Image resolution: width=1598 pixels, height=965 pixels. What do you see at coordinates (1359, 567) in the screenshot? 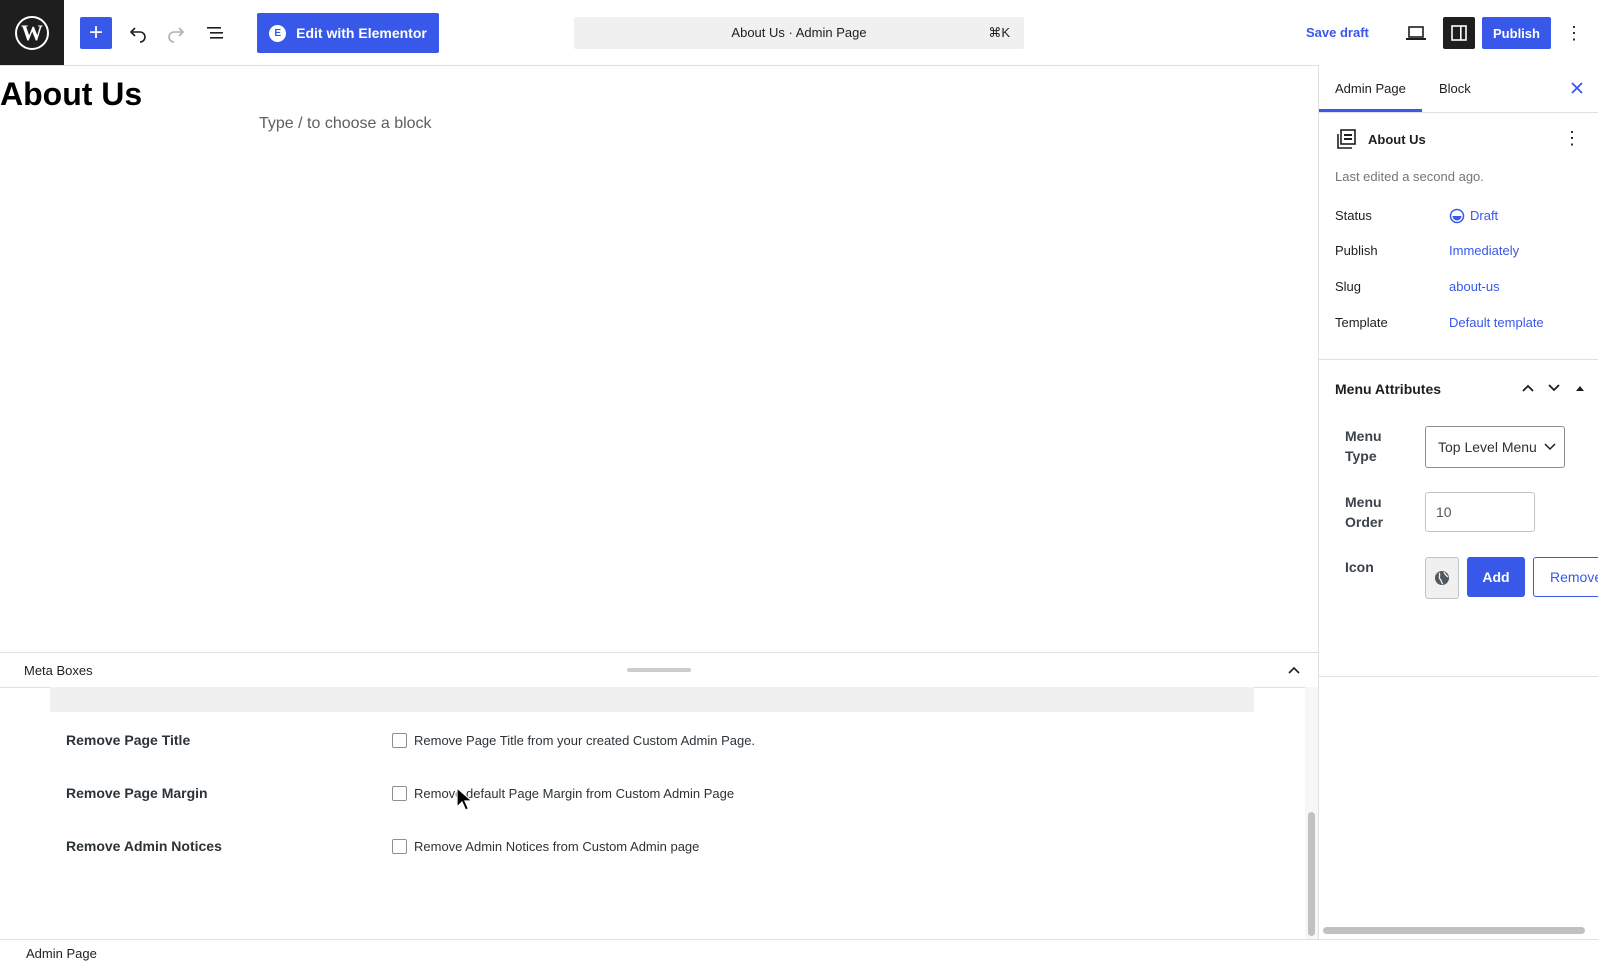
I see `icon-label: Icon` at bounding box center [1359, 567].